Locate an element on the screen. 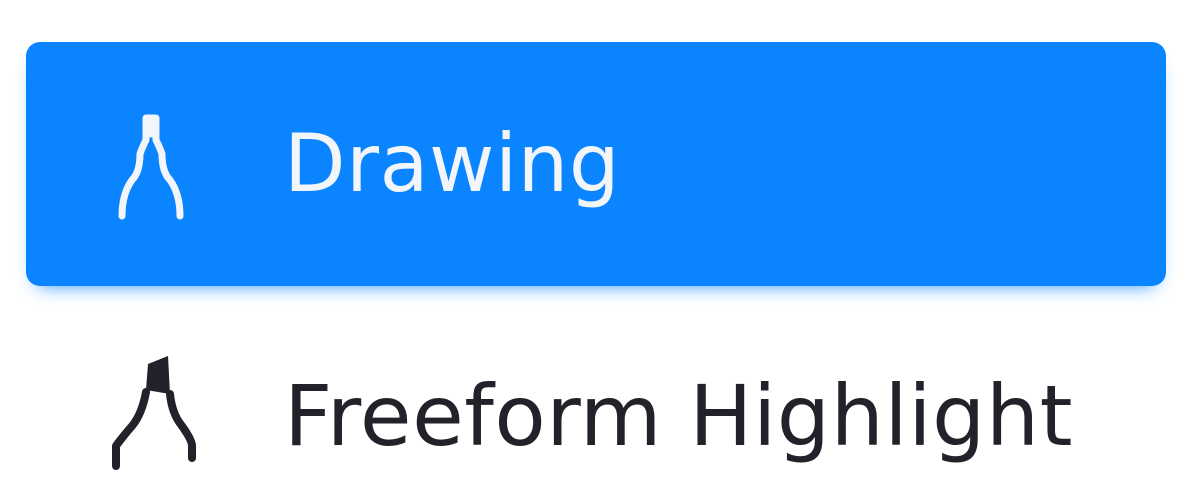  menu-item-label: Freeform Highlight is located at coordinates (679, 416).